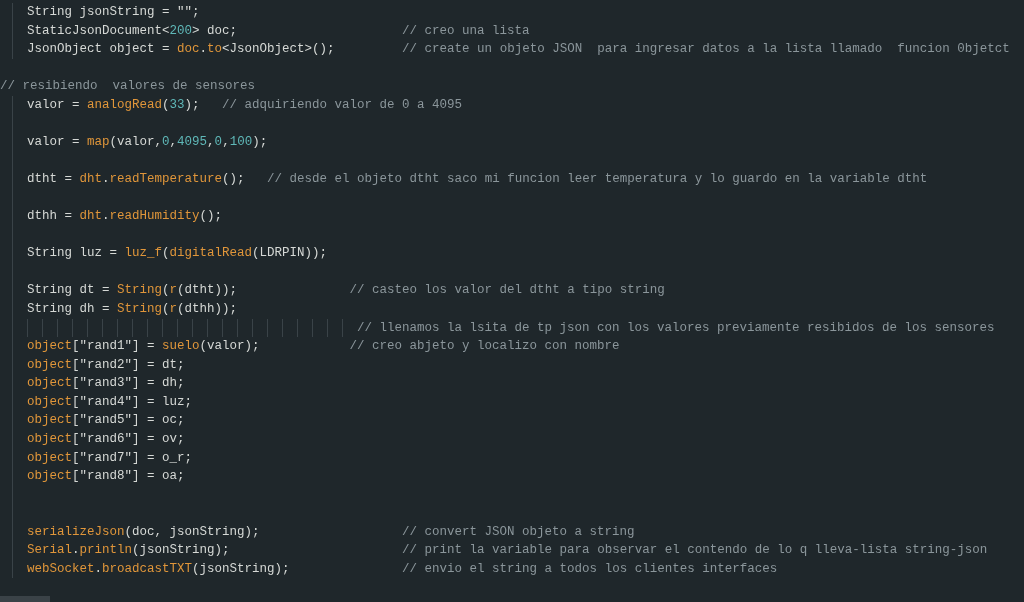 The width and height of the screenshot is (1024, 602). Describe the element at coordinates (106, 439) in the screenshot. I see `code-line: object["rand6"] = ov;` at that location.